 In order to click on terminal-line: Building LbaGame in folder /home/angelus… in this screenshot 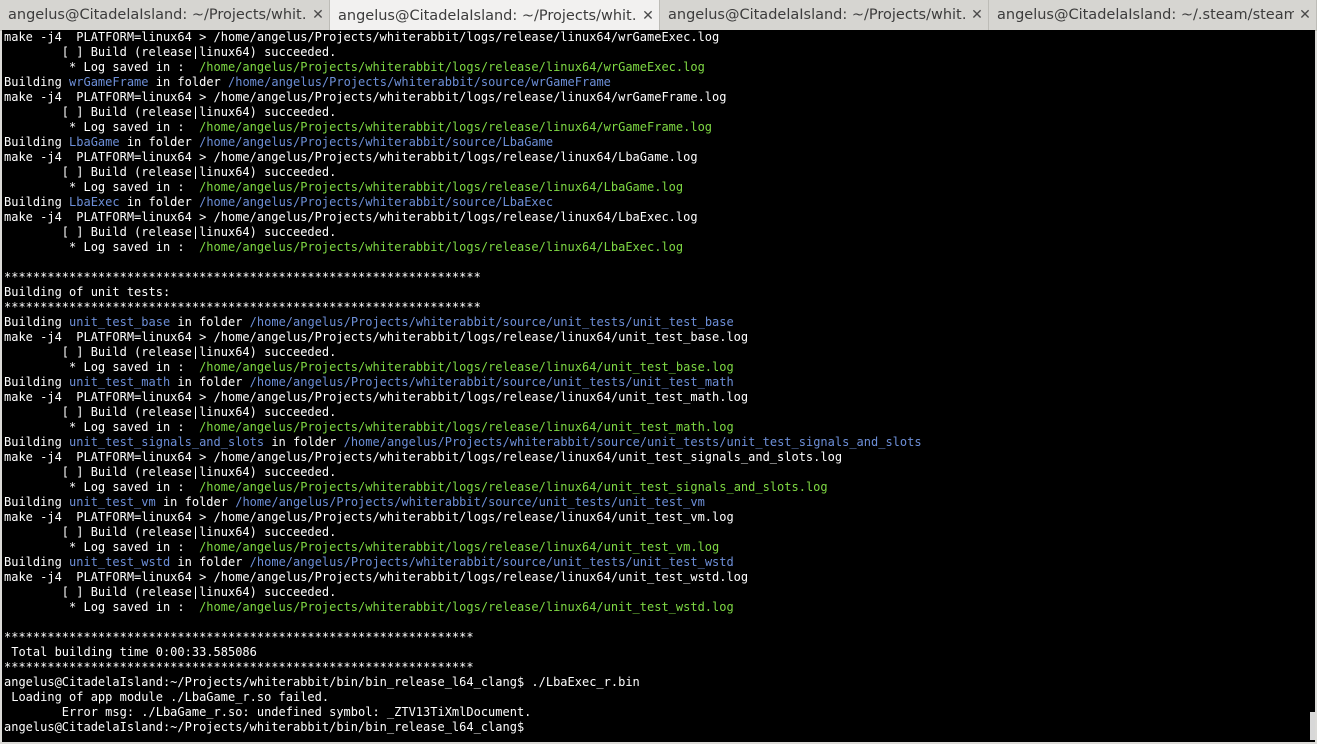, I will do `click(463, 142)`.